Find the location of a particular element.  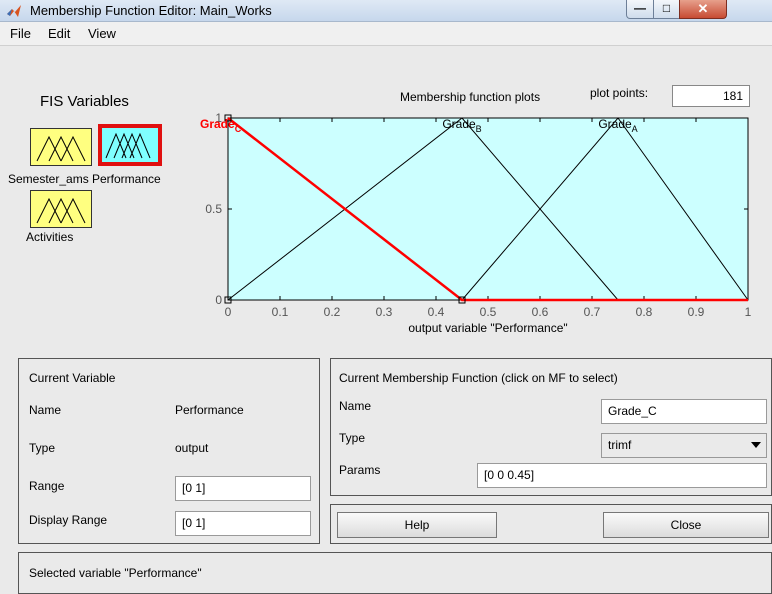

current-variable-title: Current Variable is located at coordinates (72, 378).